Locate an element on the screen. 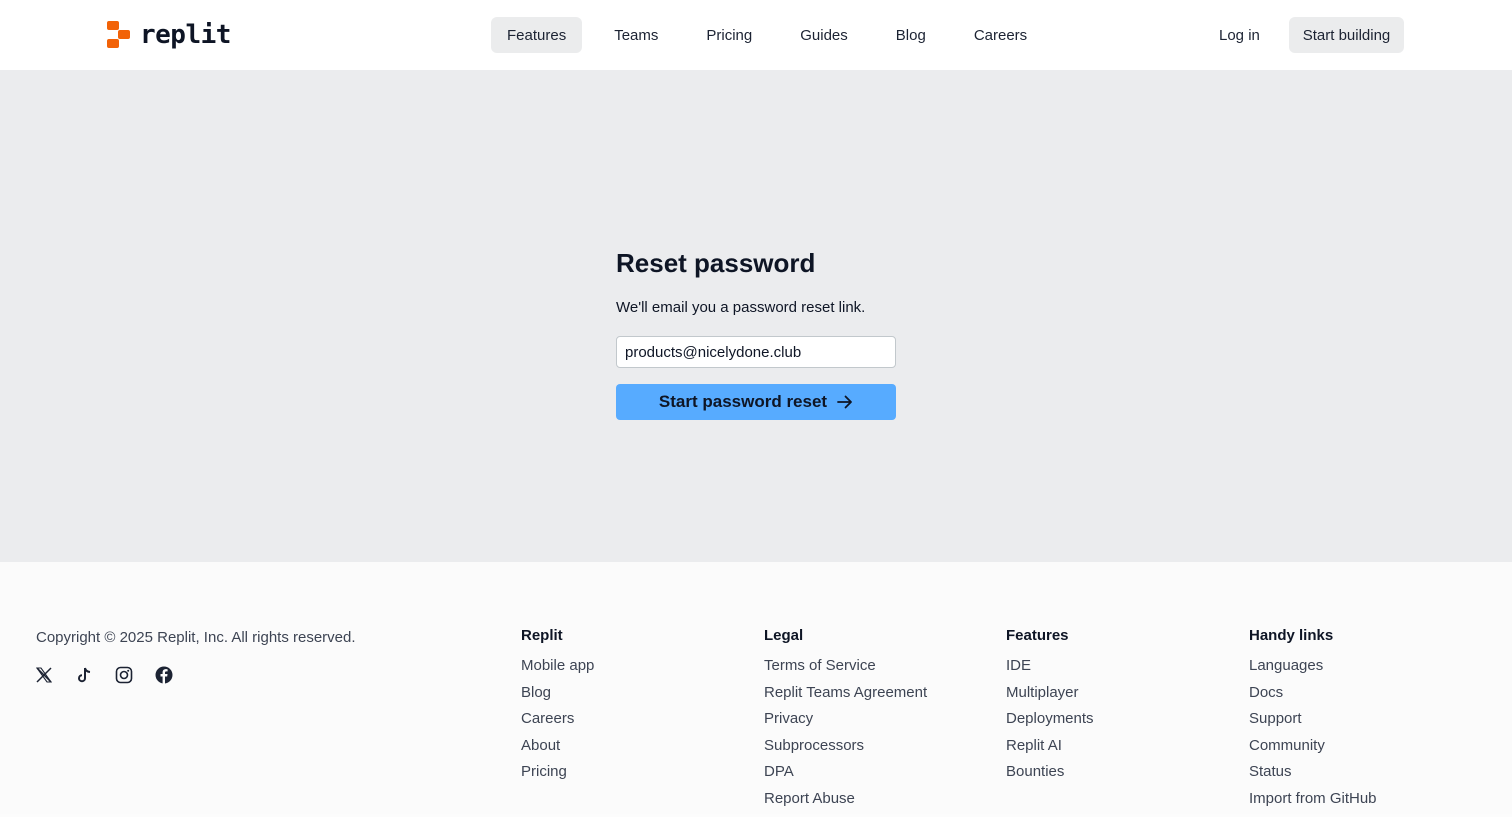 The height and width of the screenshot is (817, 1512). page-title: Reset password is located at coordinates (716, 263).